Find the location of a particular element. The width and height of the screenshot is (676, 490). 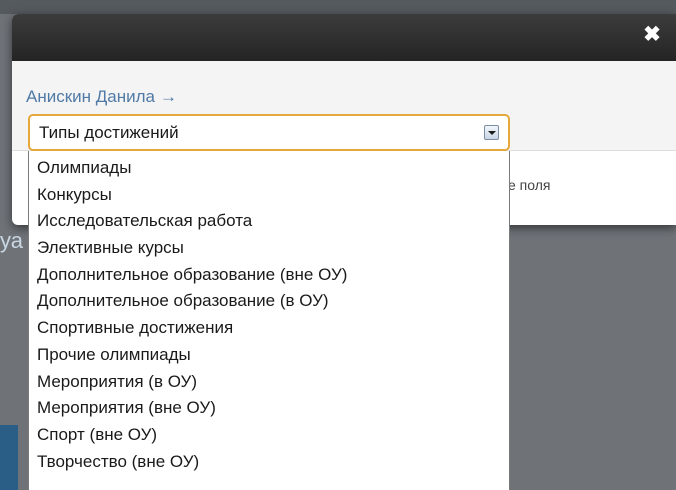

close-icon: ✖ is located at coordinates (652, 35).